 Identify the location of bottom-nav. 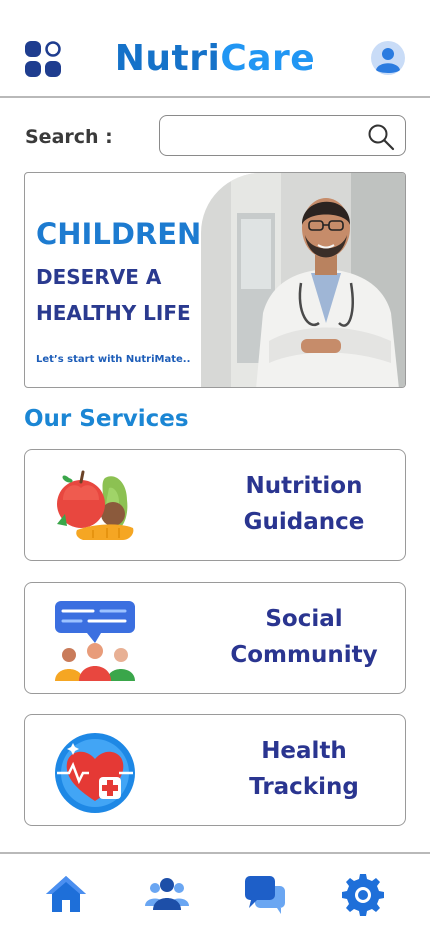
(215, 892).